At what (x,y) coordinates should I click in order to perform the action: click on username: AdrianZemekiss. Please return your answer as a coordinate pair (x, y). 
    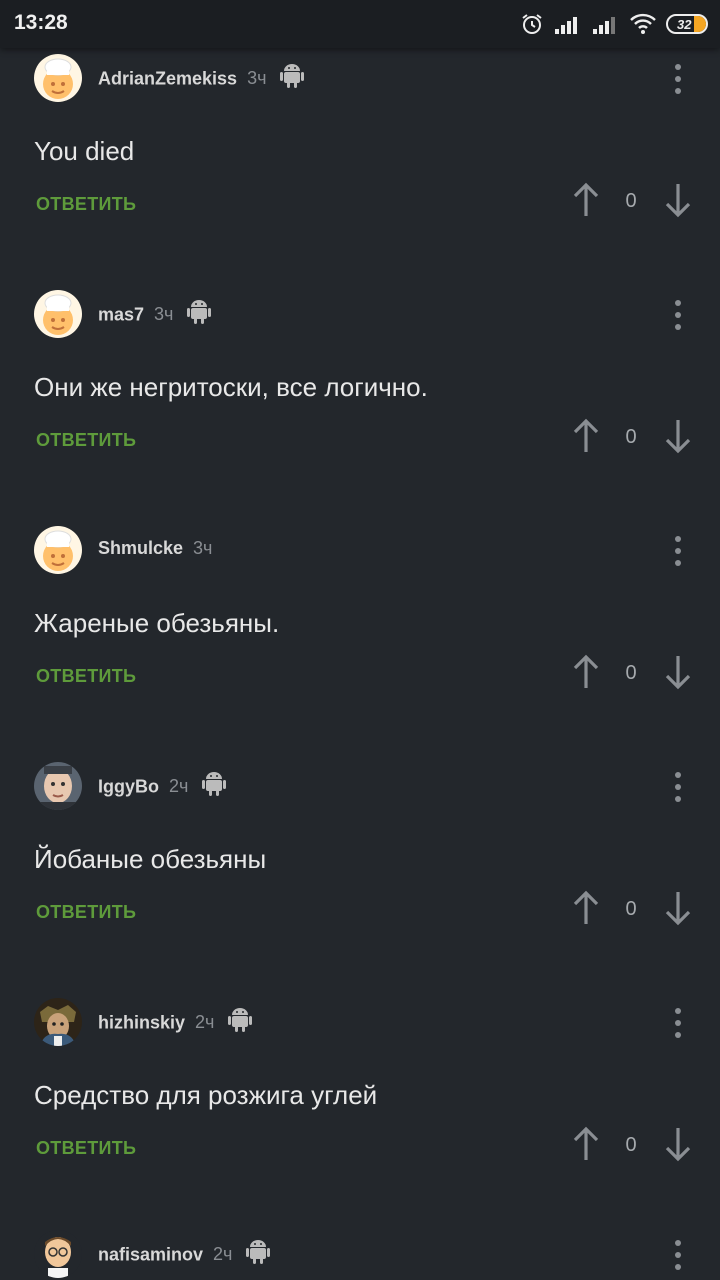
    Looking at the image, I should click on (167, 78).